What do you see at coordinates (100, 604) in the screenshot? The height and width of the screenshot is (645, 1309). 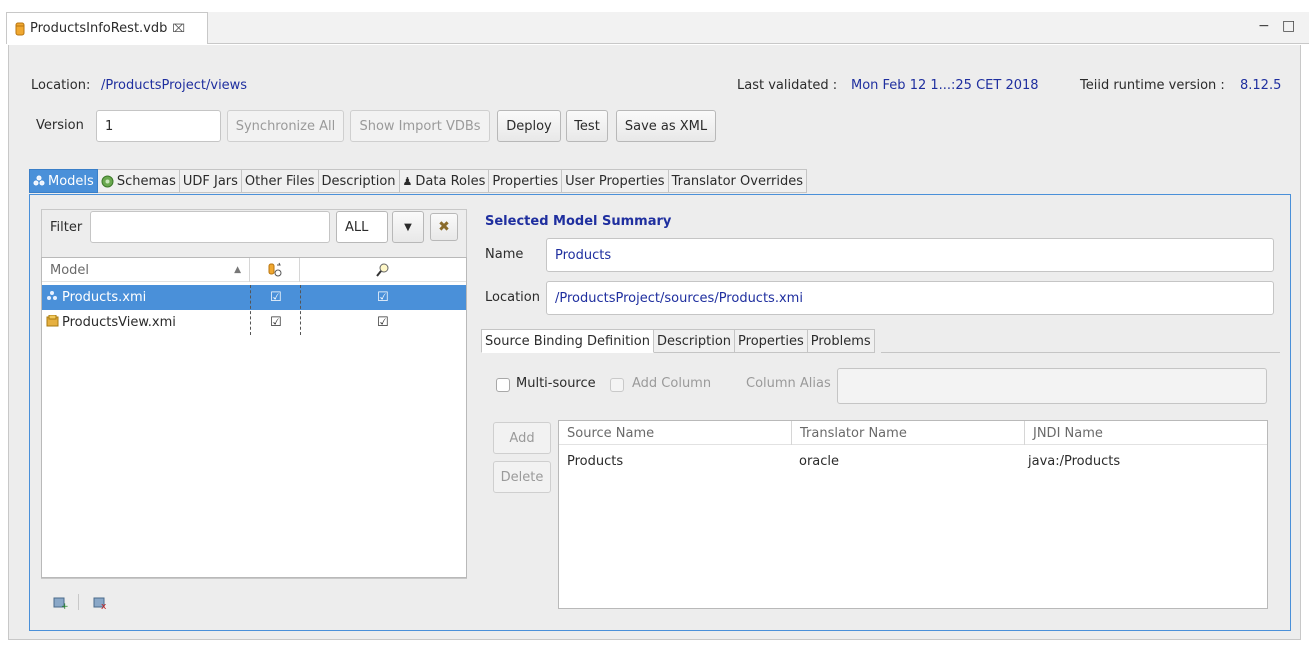 I see `remove-model-icon: x` at bounding box center [100, 604].